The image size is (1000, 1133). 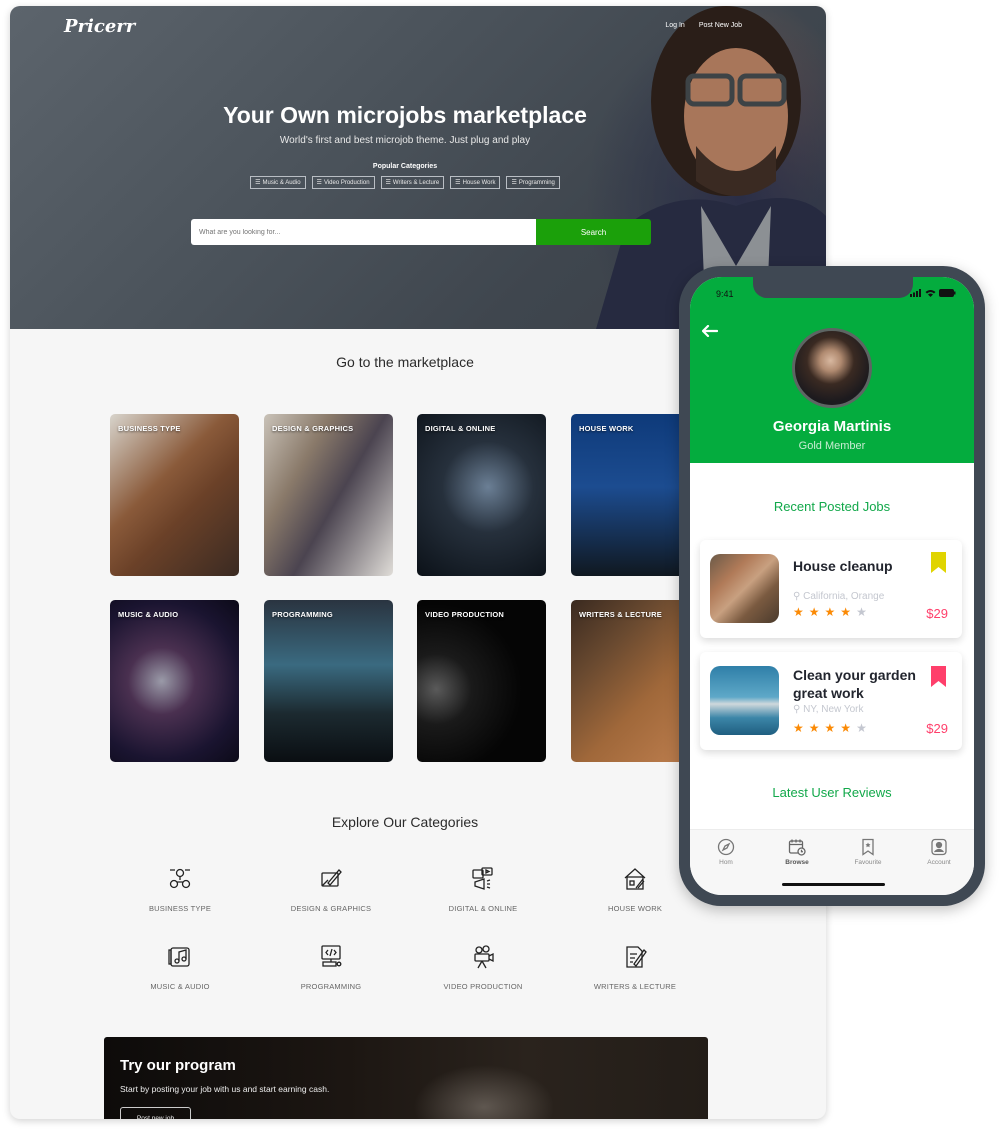 What do you see at coordinates (155, 1113) in the screenshot?
I see `post-new-job-button: Post new job` at bounding box center [155, 1113].